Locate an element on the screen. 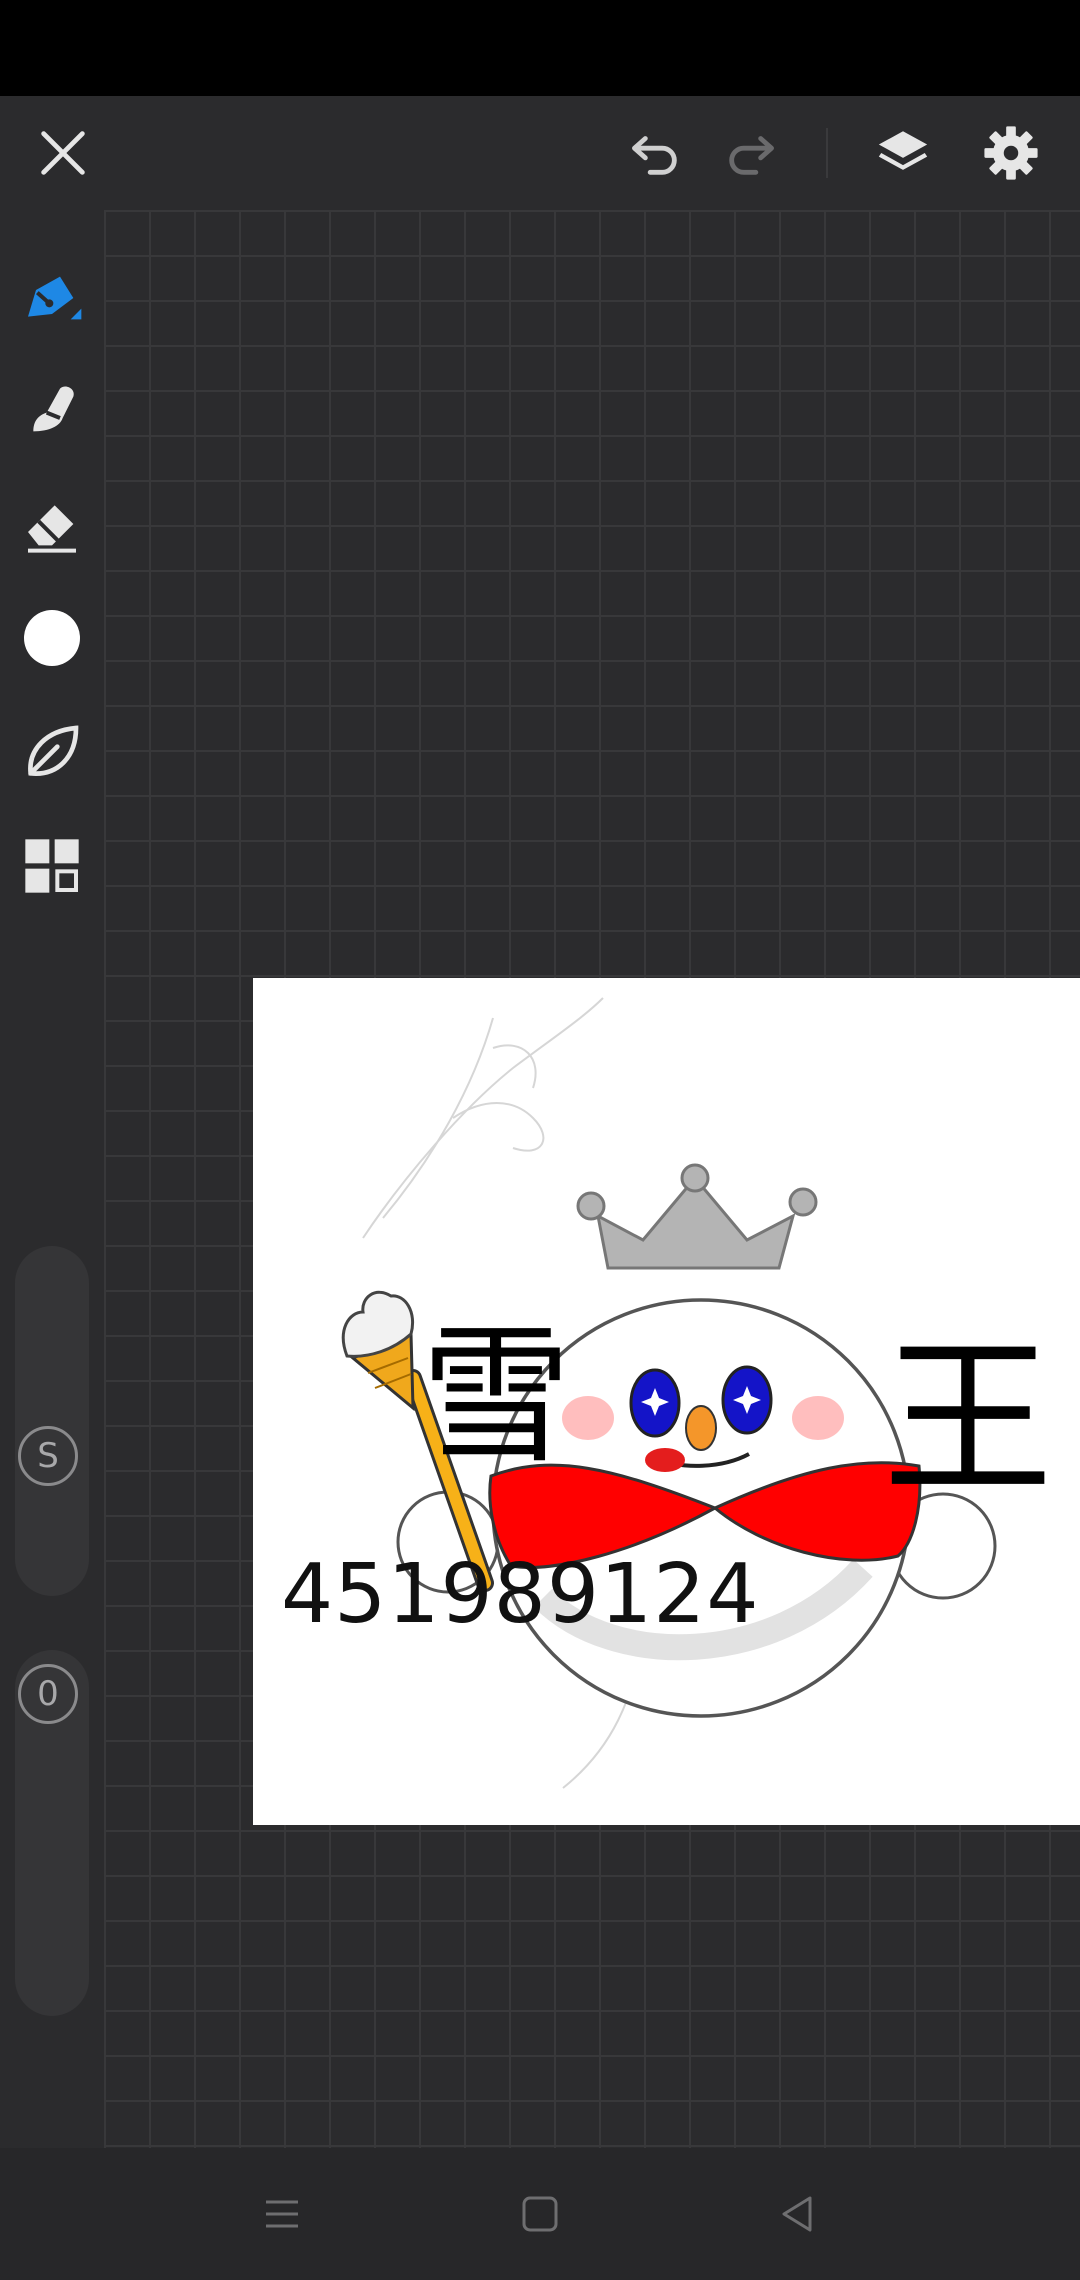 The height and width of the screenshot is (2280, 1080). smudge-icon is located at coordinates (53, 409).